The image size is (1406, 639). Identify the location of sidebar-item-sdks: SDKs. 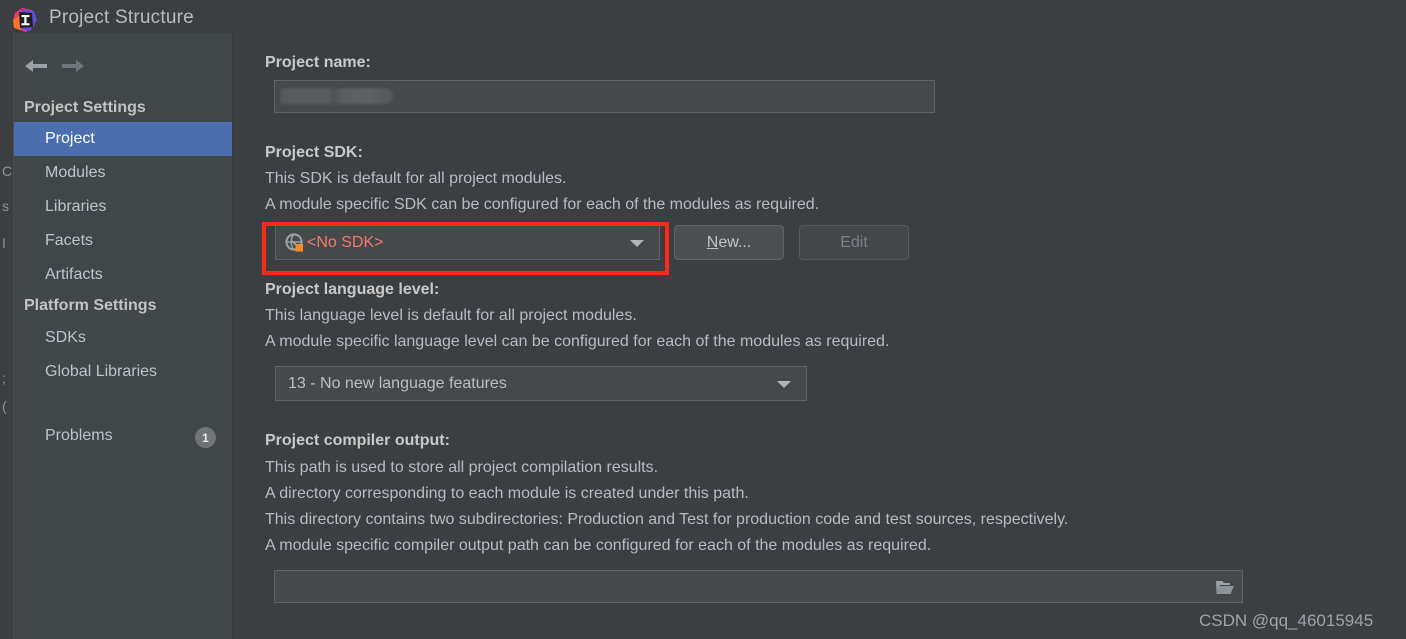
(123, 338).